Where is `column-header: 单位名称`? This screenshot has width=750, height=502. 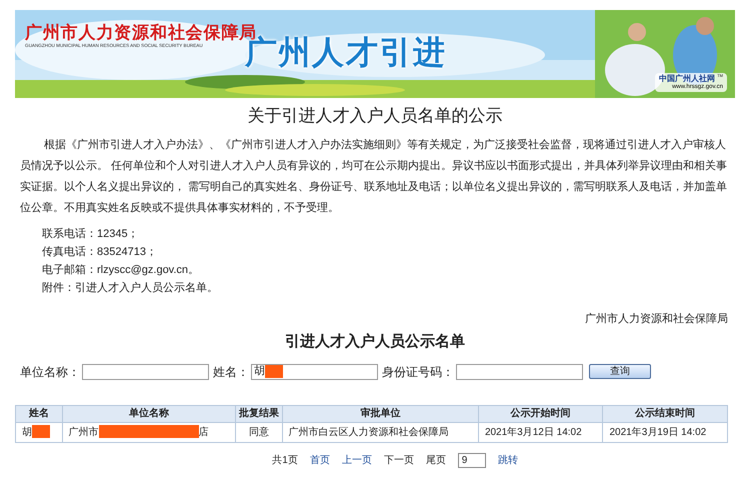
column-header: 单位名称 is located at coordinates (149, 413).